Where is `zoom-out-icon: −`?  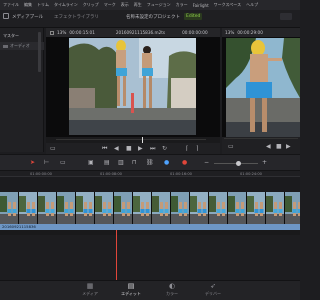 zoom-out-icon: − is located at coordinates (206, 163).